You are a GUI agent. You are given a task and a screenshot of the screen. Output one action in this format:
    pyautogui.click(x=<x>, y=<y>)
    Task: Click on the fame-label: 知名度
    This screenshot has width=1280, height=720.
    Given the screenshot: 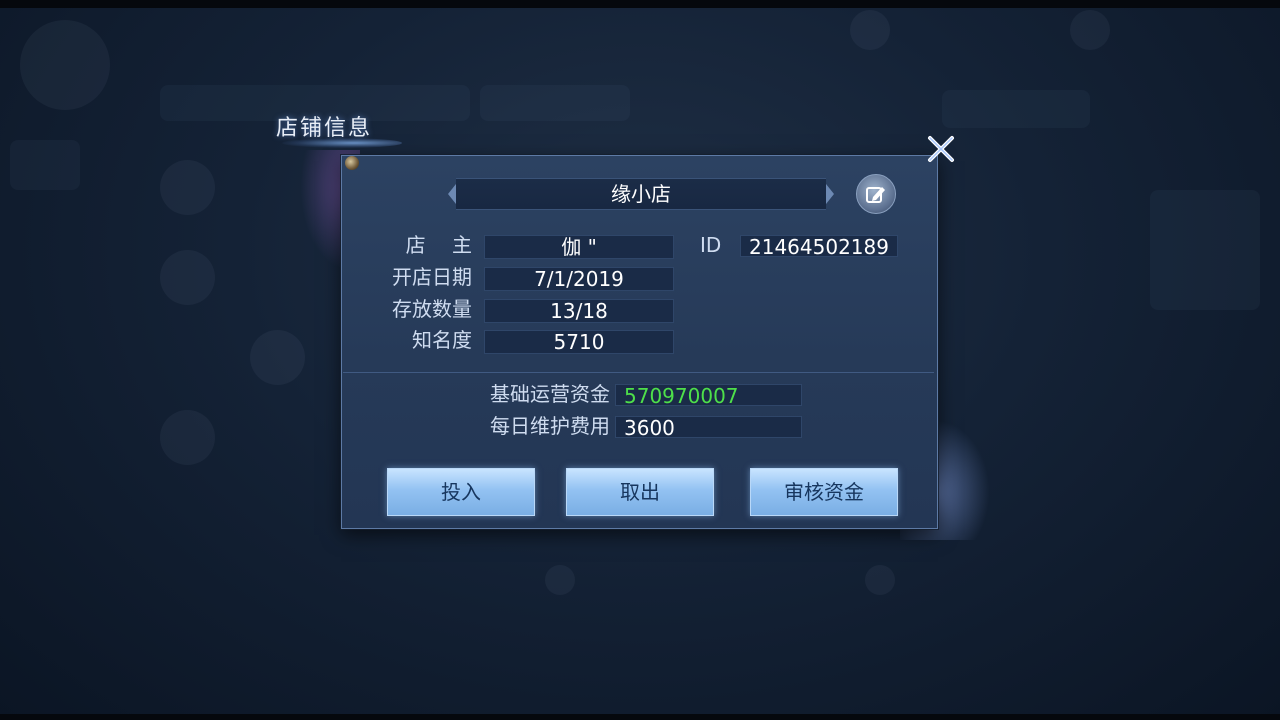 What is the action you would take?
    pyautogui.click(x=442, y=340)
    